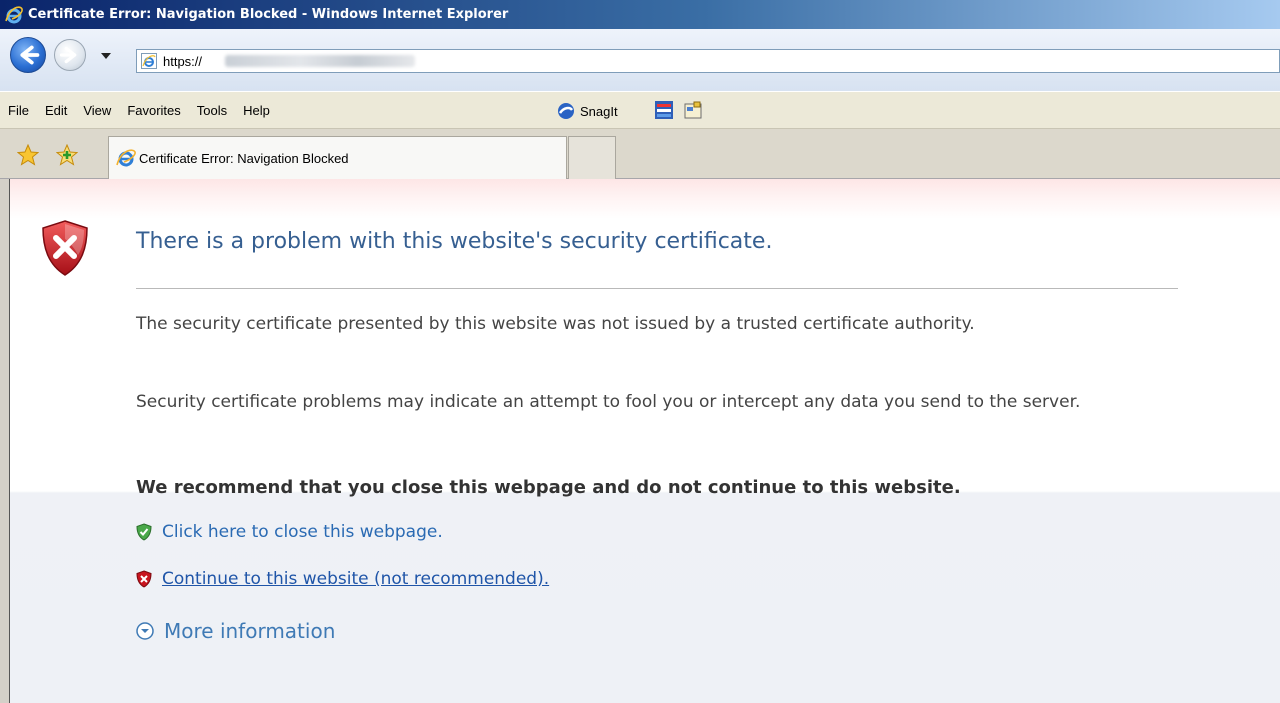 The width and height of the screenshot is (1280, 703). What do you see at coordinates (28, 155) in the screenshot?
I see `favorites-star-icon` at bounding box center [28, 155].